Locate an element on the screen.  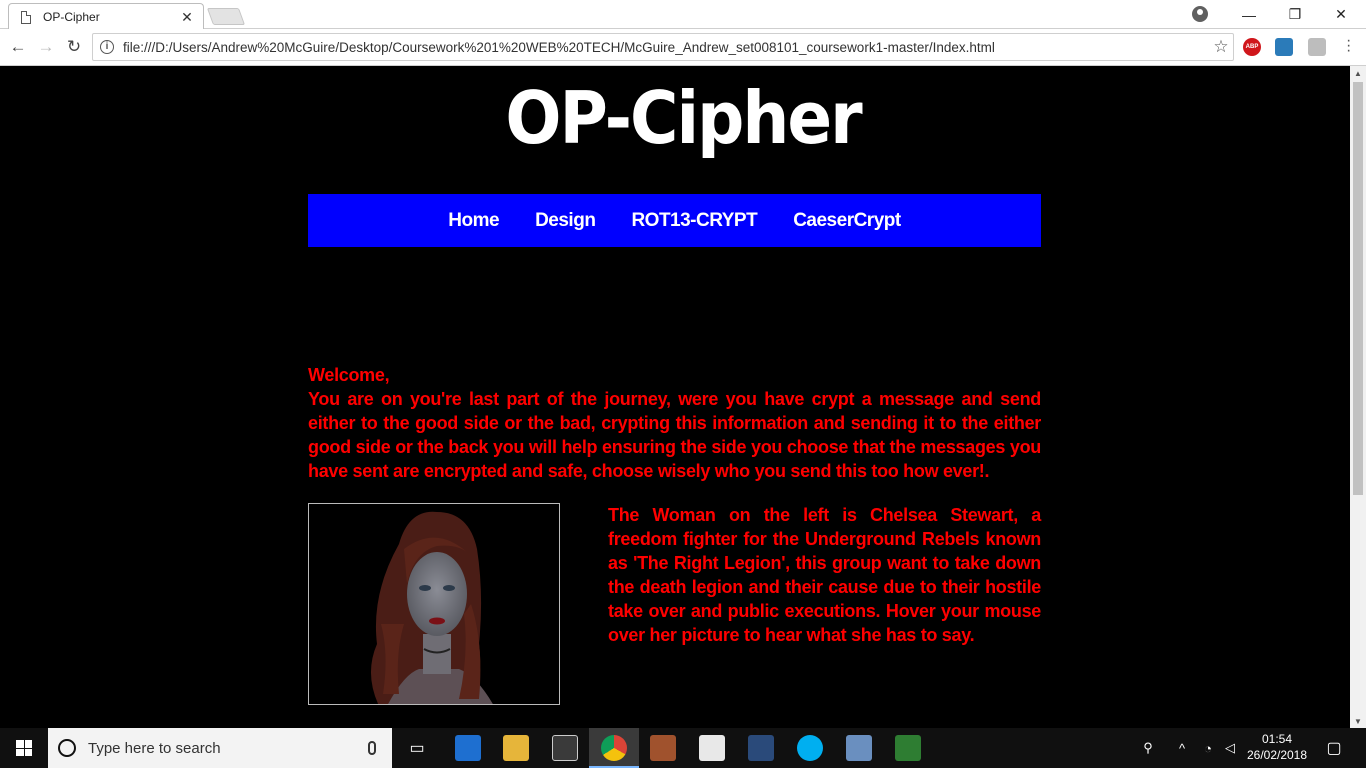
extension-icon is located at coordinates (1284, 47).